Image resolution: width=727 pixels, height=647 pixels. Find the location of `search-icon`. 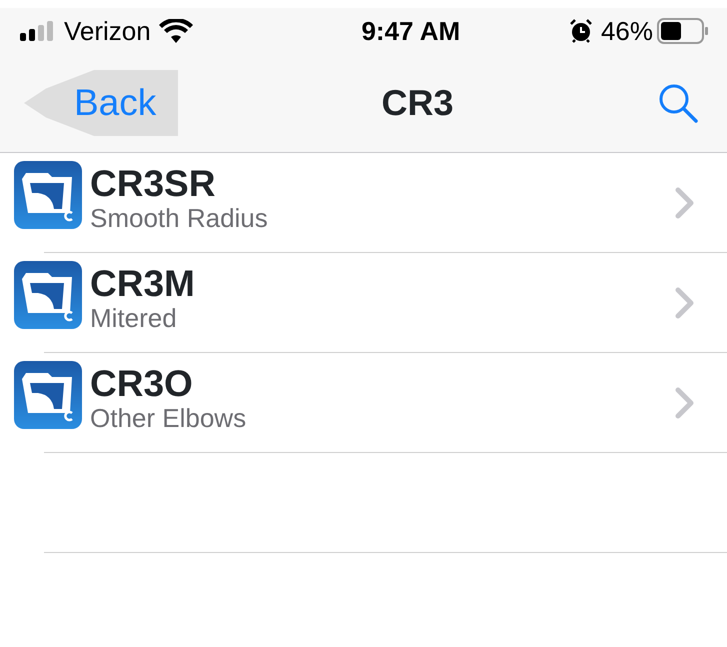

search-icon is located at coordinates (678, 103).